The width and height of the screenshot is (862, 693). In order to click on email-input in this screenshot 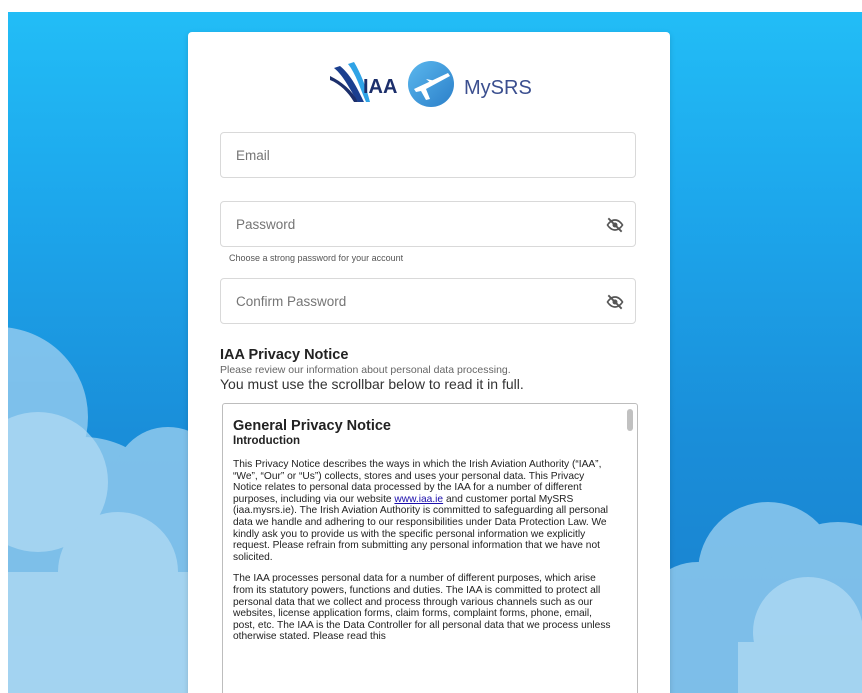, I will do `click(428, 155)`.